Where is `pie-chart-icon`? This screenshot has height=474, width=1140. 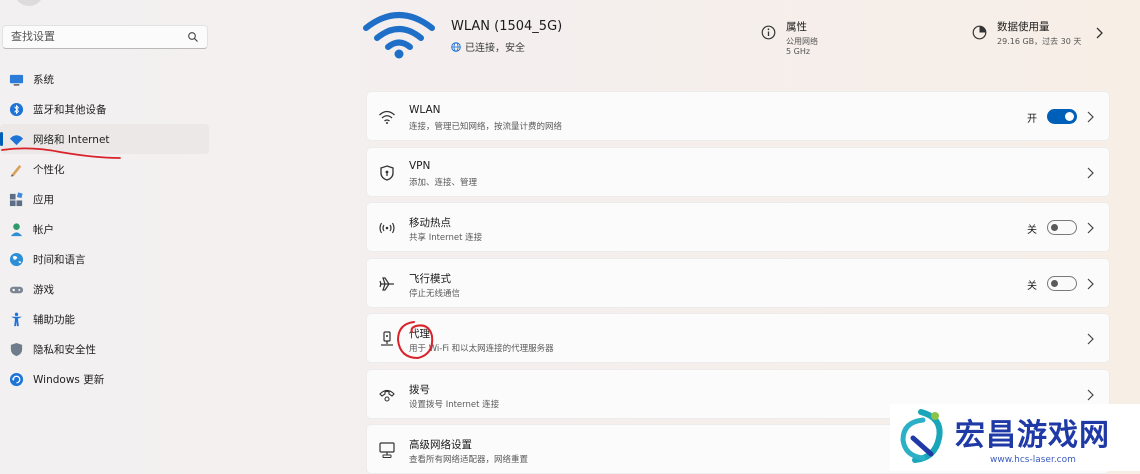
pie-chart-icon is located at coordinates (979, 32).